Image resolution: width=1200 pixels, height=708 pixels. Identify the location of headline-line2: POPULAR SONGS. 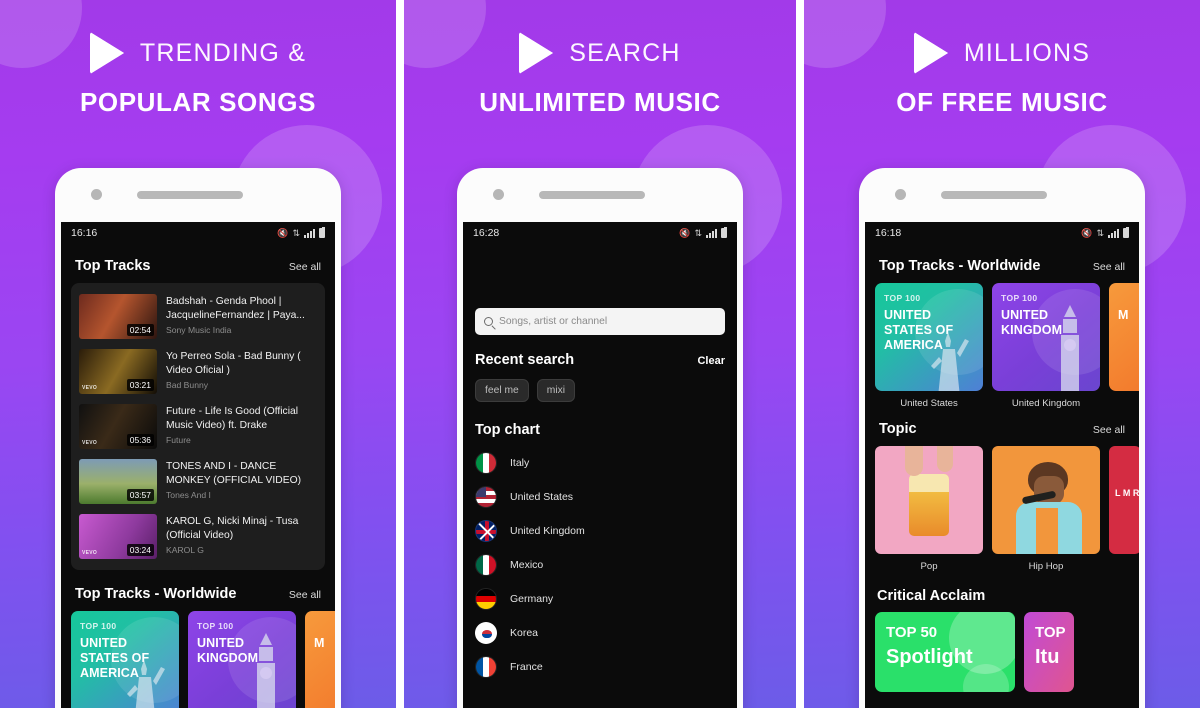
(198, 102).